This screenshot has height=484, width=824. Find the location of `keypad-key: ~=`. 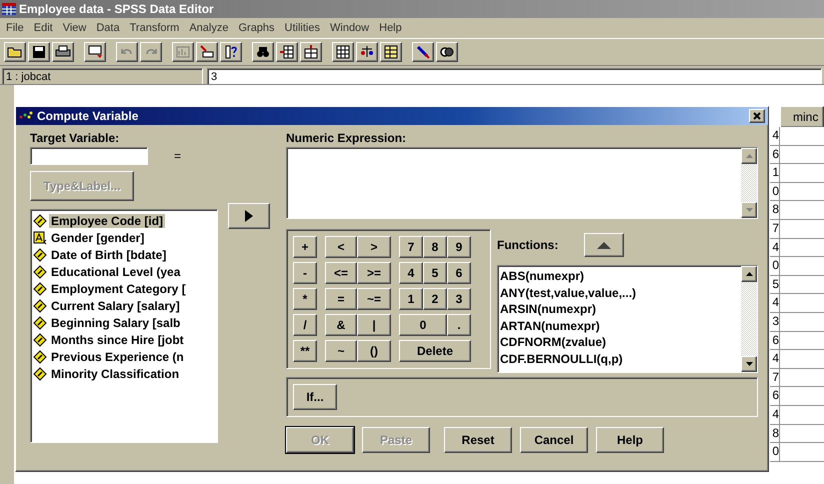

keypad-key: ~= is located at coordinates (374, 299).